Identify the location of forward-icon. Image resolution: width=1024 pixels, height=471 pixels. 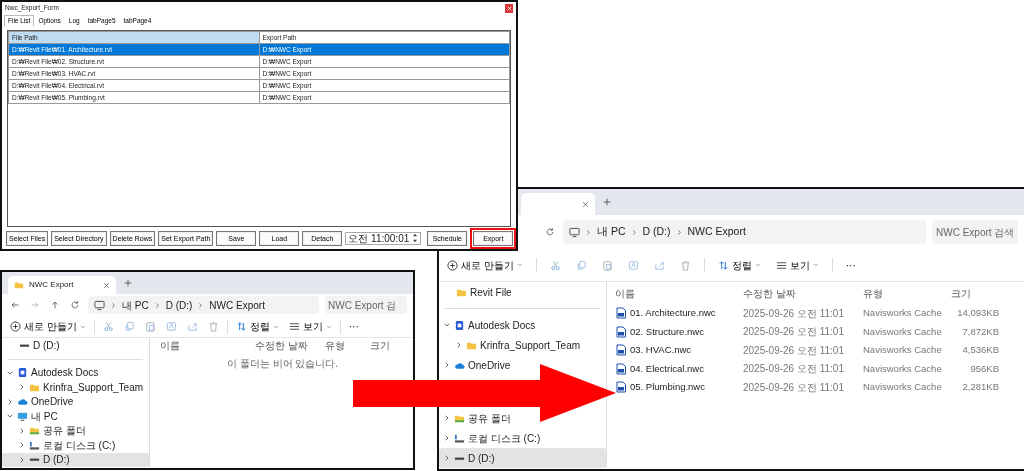
(35, 305).